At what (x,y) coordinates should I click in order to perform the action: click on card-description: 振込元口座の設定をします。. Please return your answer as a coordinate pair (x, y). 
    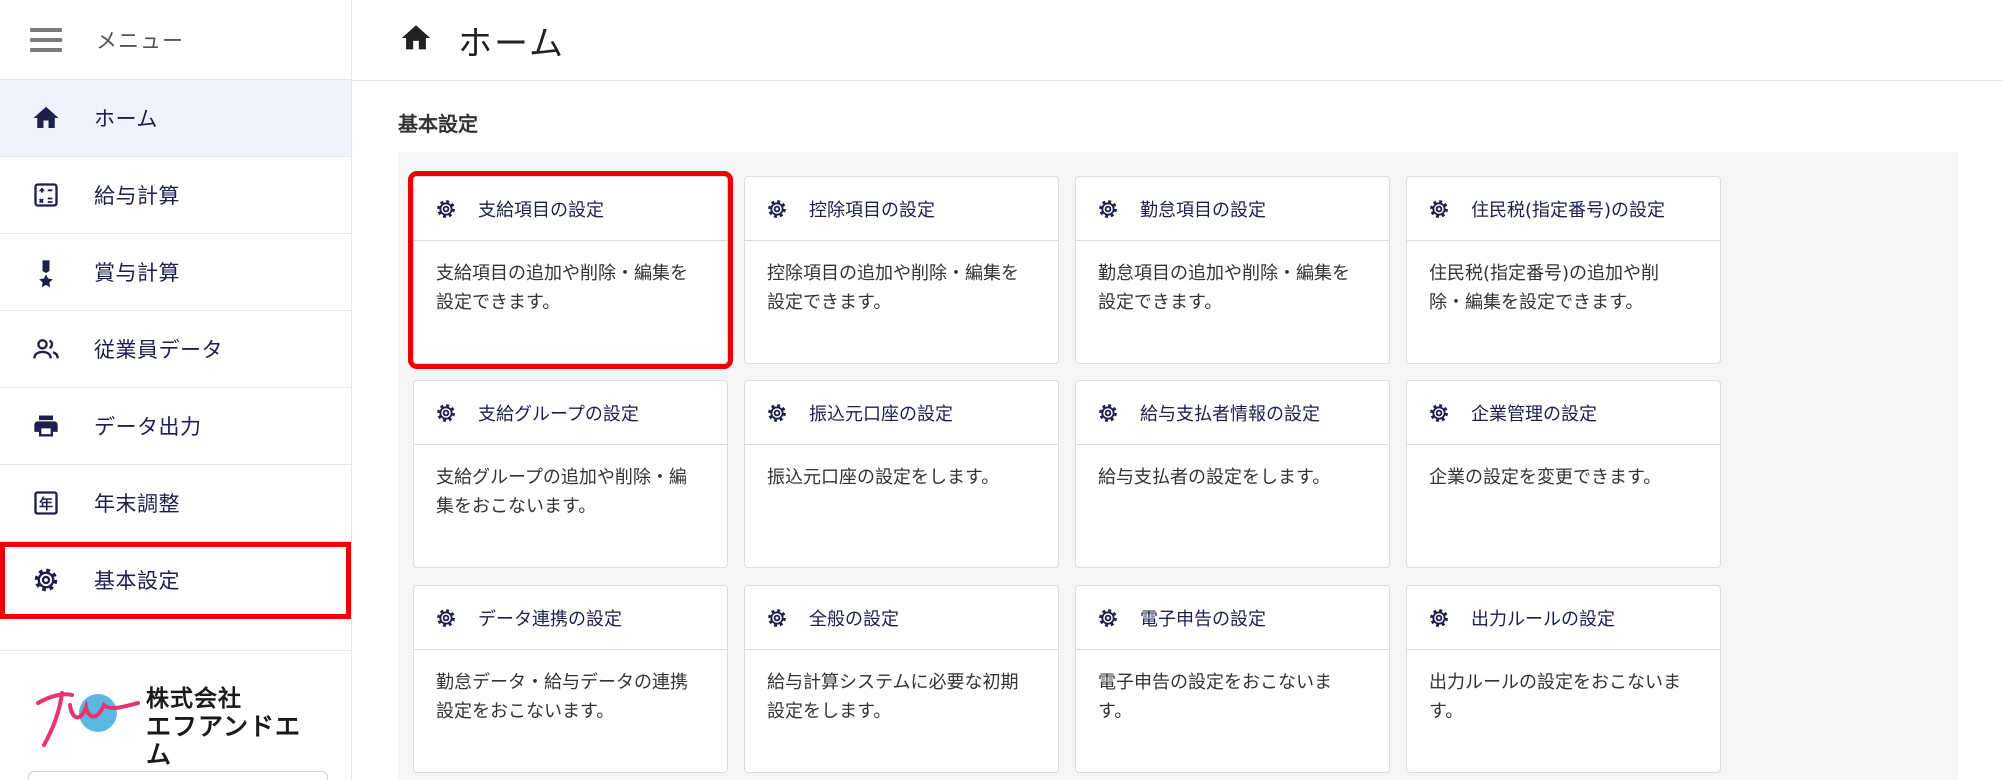
    Looking at the image, I should click on (883, 477).